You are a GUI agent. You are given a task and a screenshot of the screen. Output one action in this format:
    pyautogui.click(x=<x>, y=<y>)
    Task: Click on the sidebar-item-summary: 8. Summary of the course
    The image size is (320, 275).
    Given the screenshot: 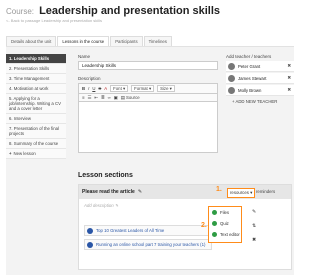 What is the action you would take?
    pyautogui.click(x=36, y=144)
    